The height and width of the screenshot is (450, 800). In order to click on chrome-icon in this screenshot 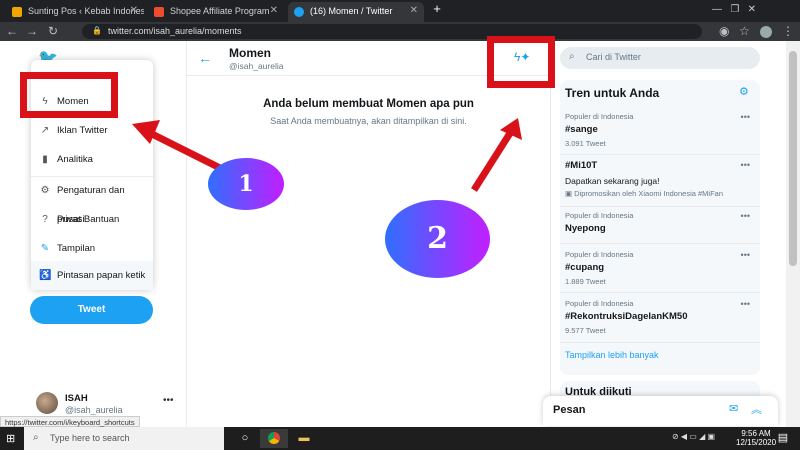, I will do `click(274, 438)`.